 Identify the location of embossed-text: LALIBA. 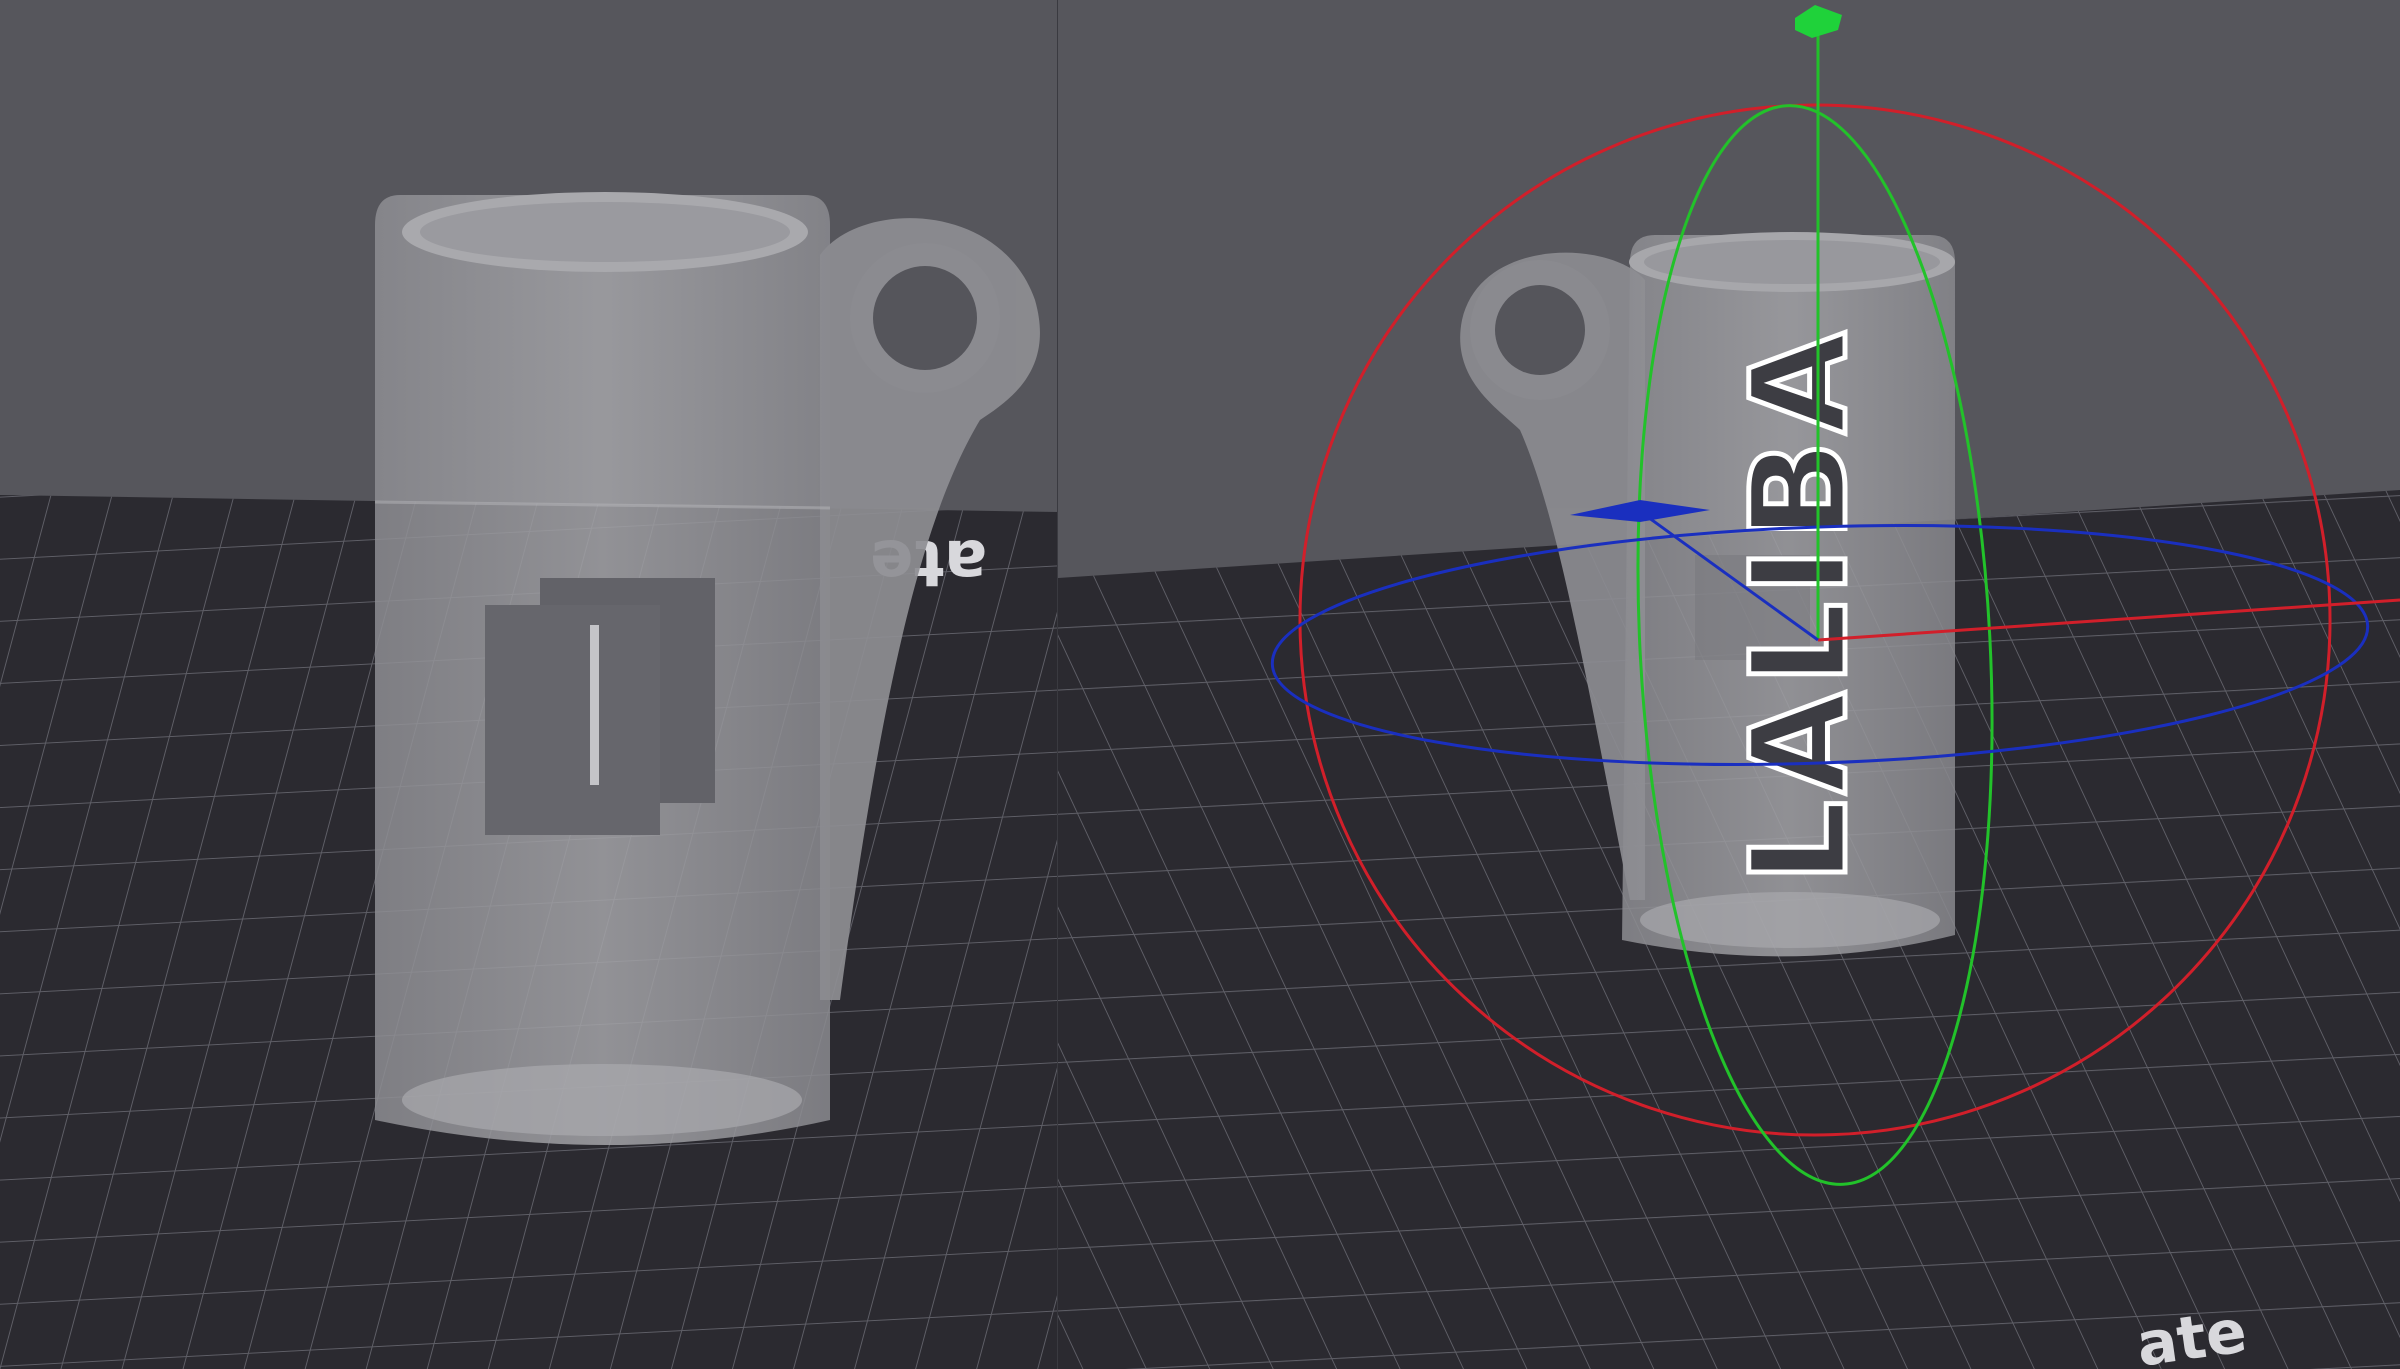
(1800, 604).